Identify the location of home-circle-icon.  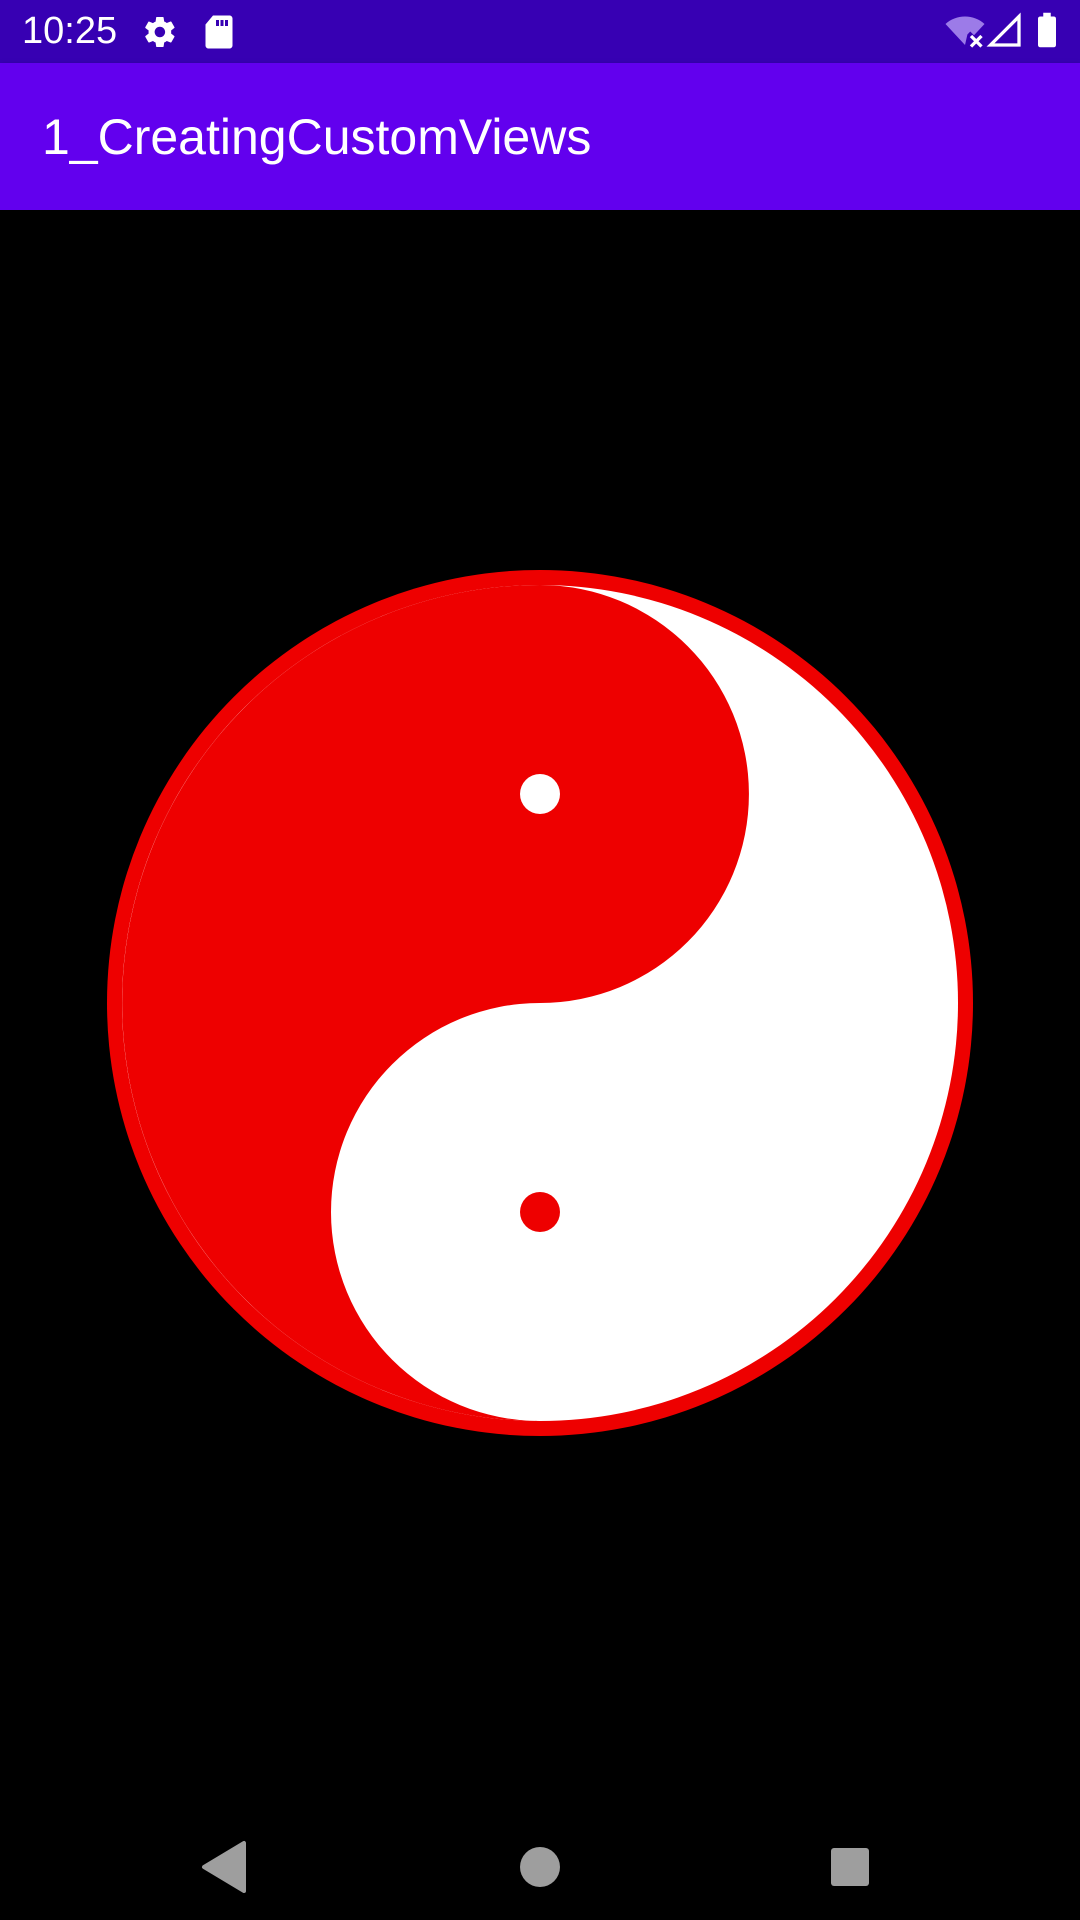
(540, 1867).